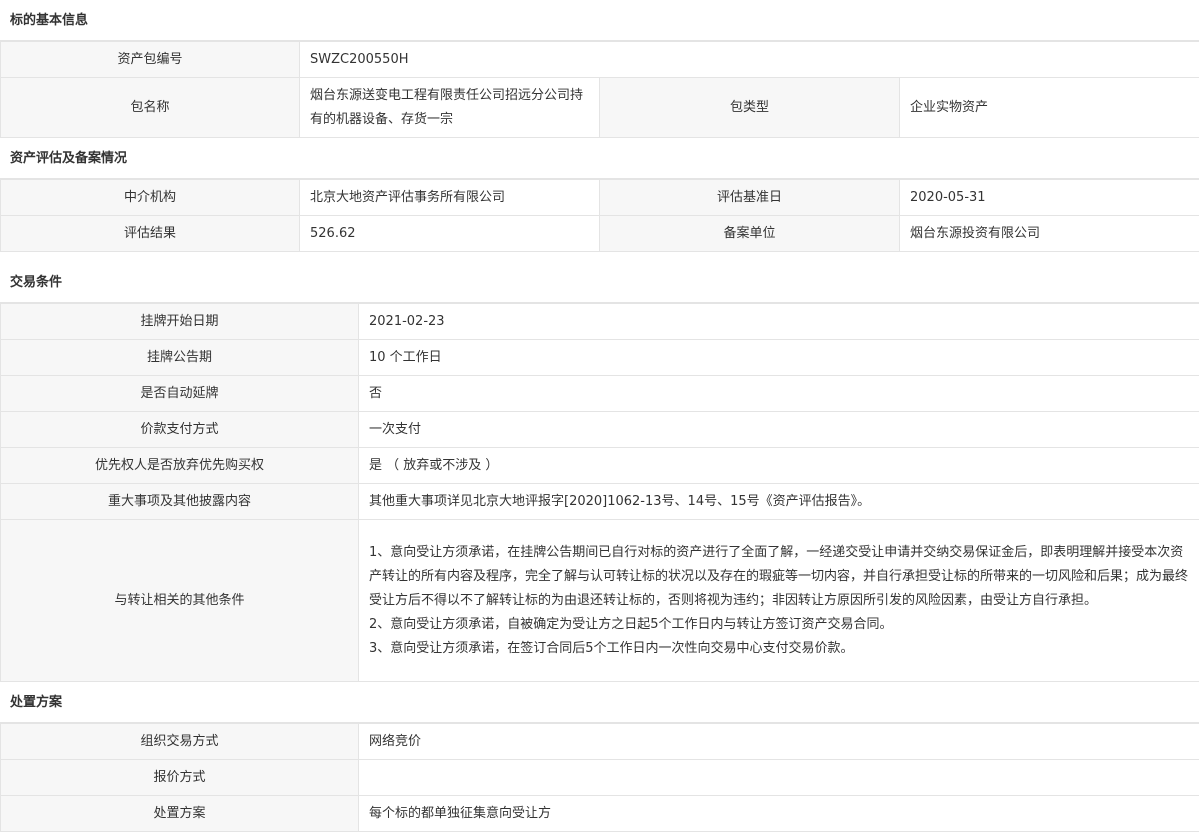 The width and height of the screenshot is (1199, 834). I want to click on pkg-name-value: 烟台东源送变电工程有限责任公司招远分公司持有的机器设备、存货一宗, so click(449, 107).